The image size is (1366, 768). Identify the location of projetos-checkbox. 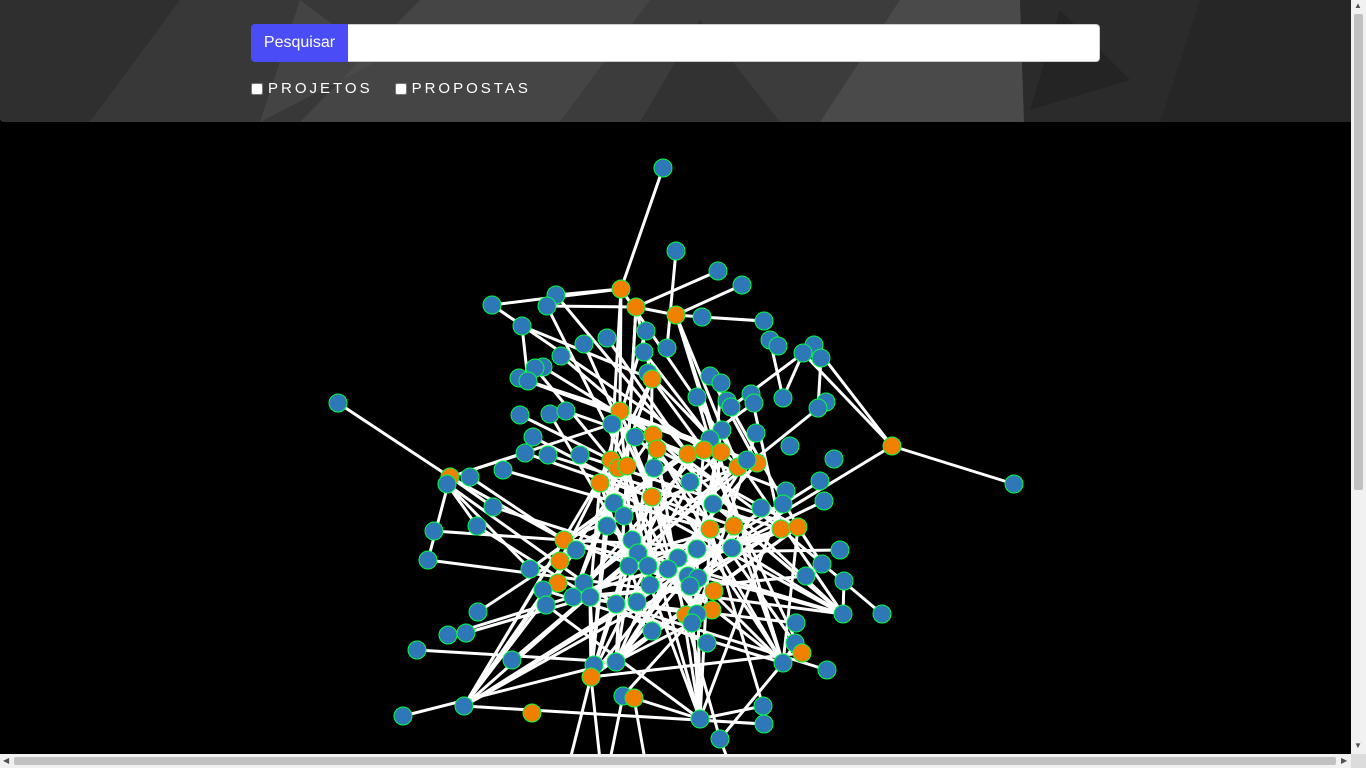
(257, 88).